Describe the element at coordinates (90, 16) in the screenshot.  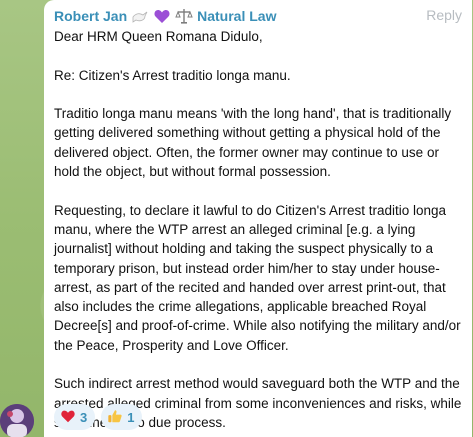
I see `sender-name: Robert Jan` at that location.